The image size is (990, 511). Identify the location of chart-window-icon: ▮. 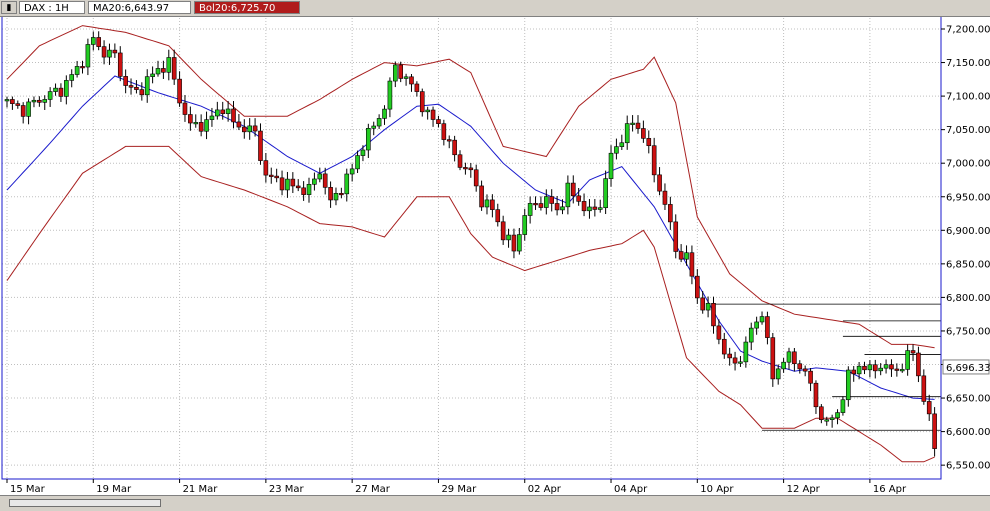
(9, 7).